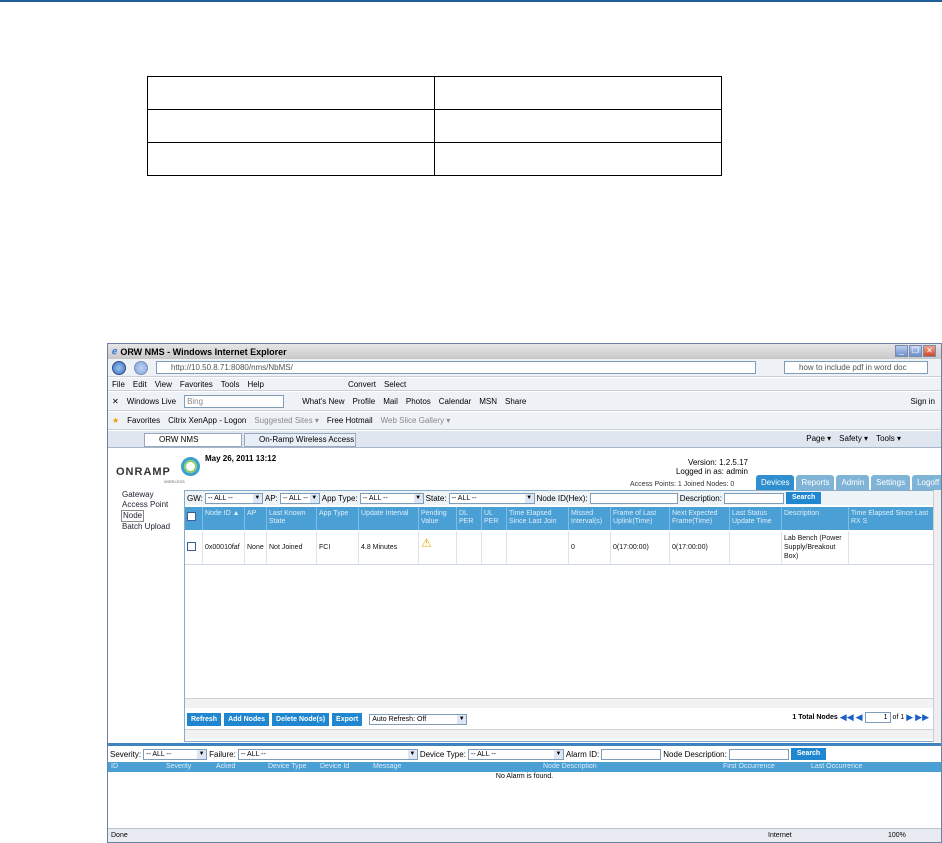  Describe the element at coordinates (815, 482) in the screenshot. I see `tab-reports: Reports` at that location.